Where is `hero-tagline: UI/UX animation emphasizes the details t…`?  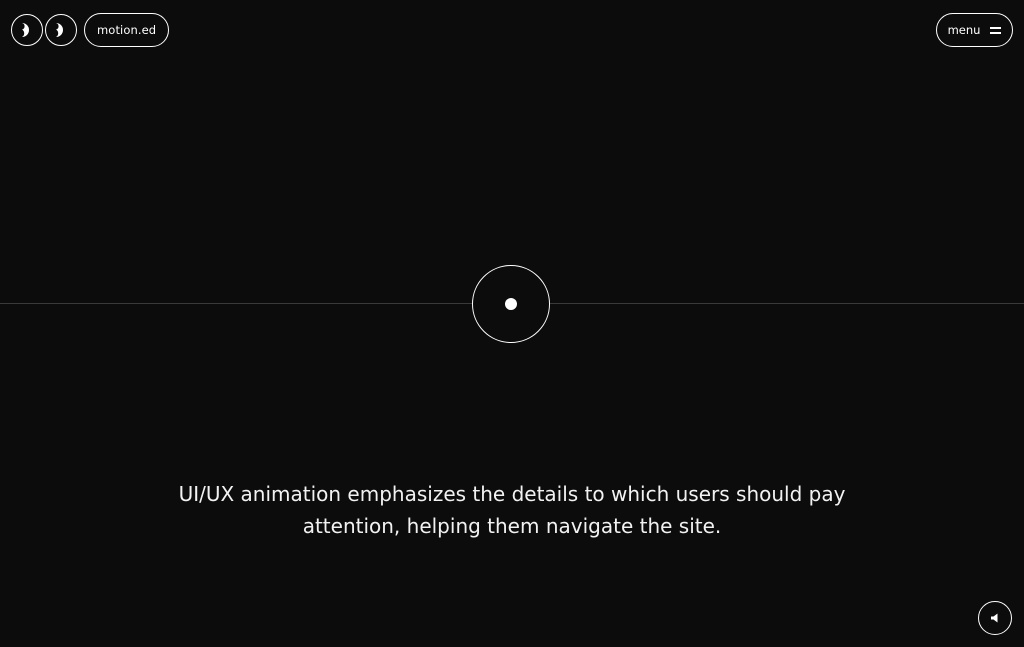
hero-tagline: UI/UX animation emphasizes the details t… is located at coordinates (512, 510).